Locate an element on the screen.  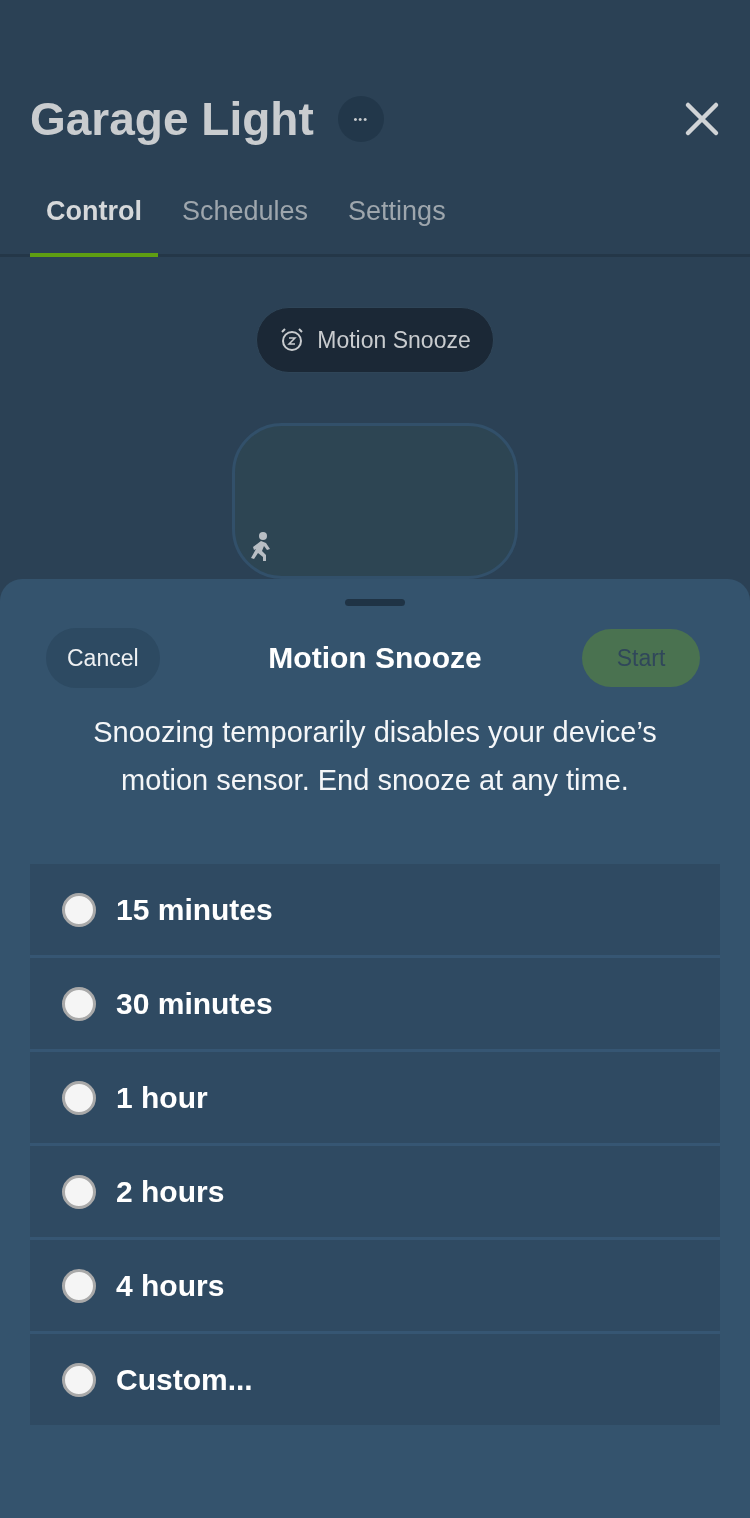
drag-handle is located at coordinates (375, 602).